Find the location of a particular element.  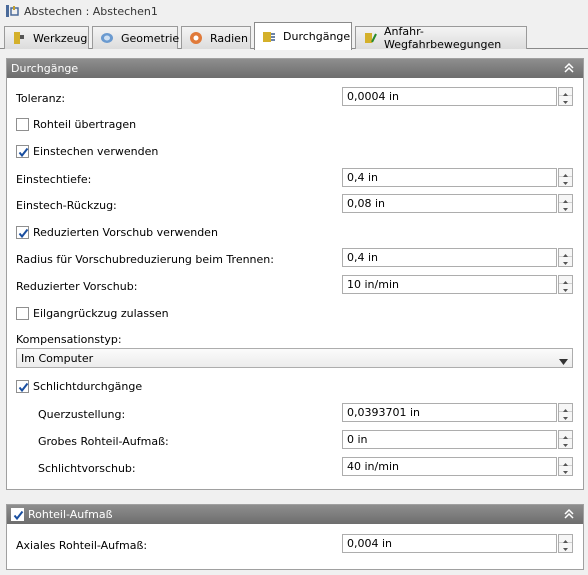

tolerance-field: 0,0004 in is located at coordinates (449, 96).